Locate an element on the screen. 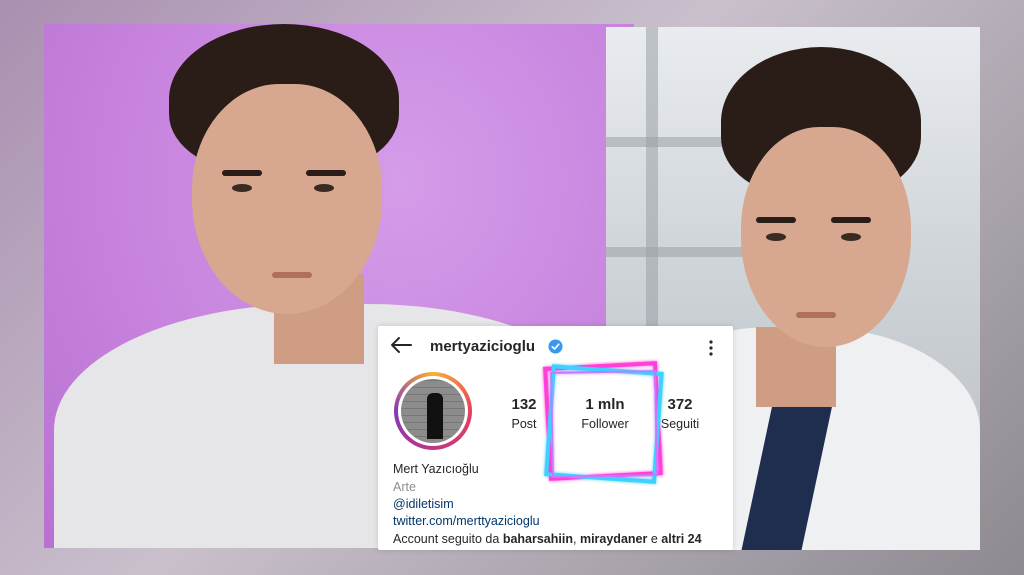 This screenshot has height=575, width=1024. posts-count: 132 is located at coordinates (524, 404).